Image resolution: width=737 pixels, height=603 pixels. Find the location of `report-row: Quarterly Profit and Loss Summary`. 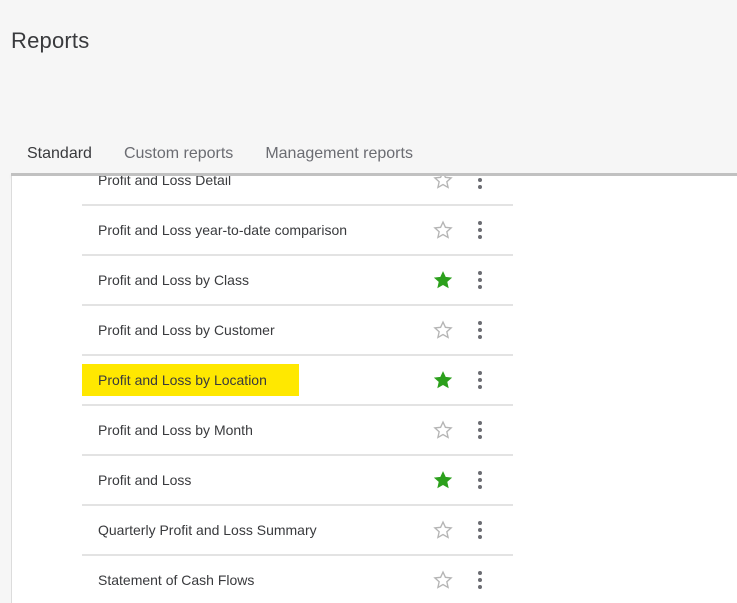

report-row: Quarterly Profit and Loss Summary is located at coordinates (297, 531).